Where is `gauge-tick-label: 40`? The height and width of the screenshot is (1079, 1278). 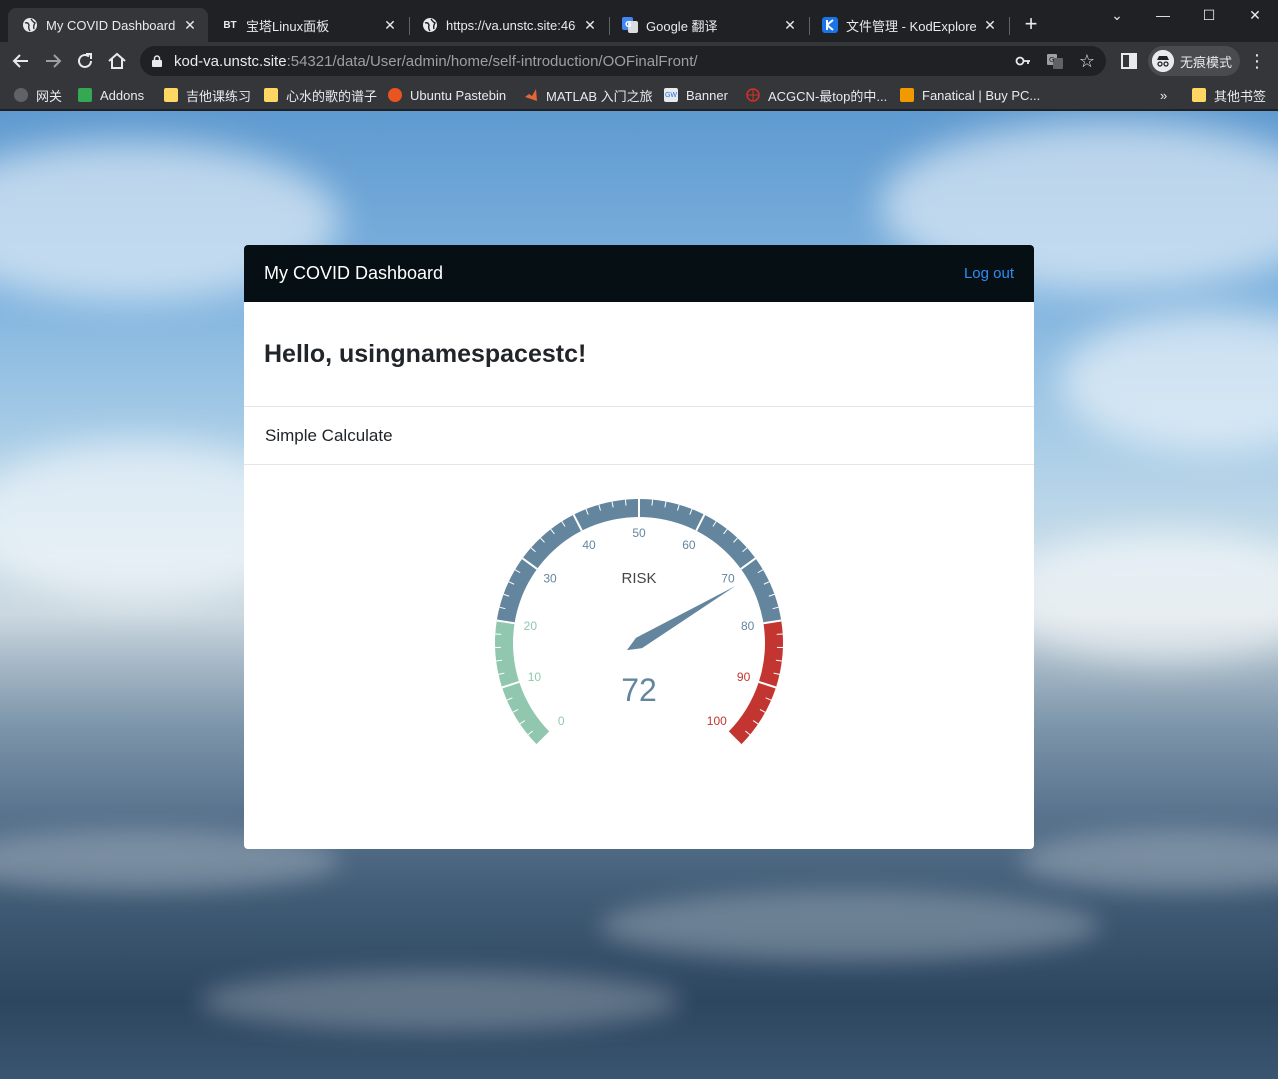
gauge-tick-label: 40 is located at coordinates (589, 545).